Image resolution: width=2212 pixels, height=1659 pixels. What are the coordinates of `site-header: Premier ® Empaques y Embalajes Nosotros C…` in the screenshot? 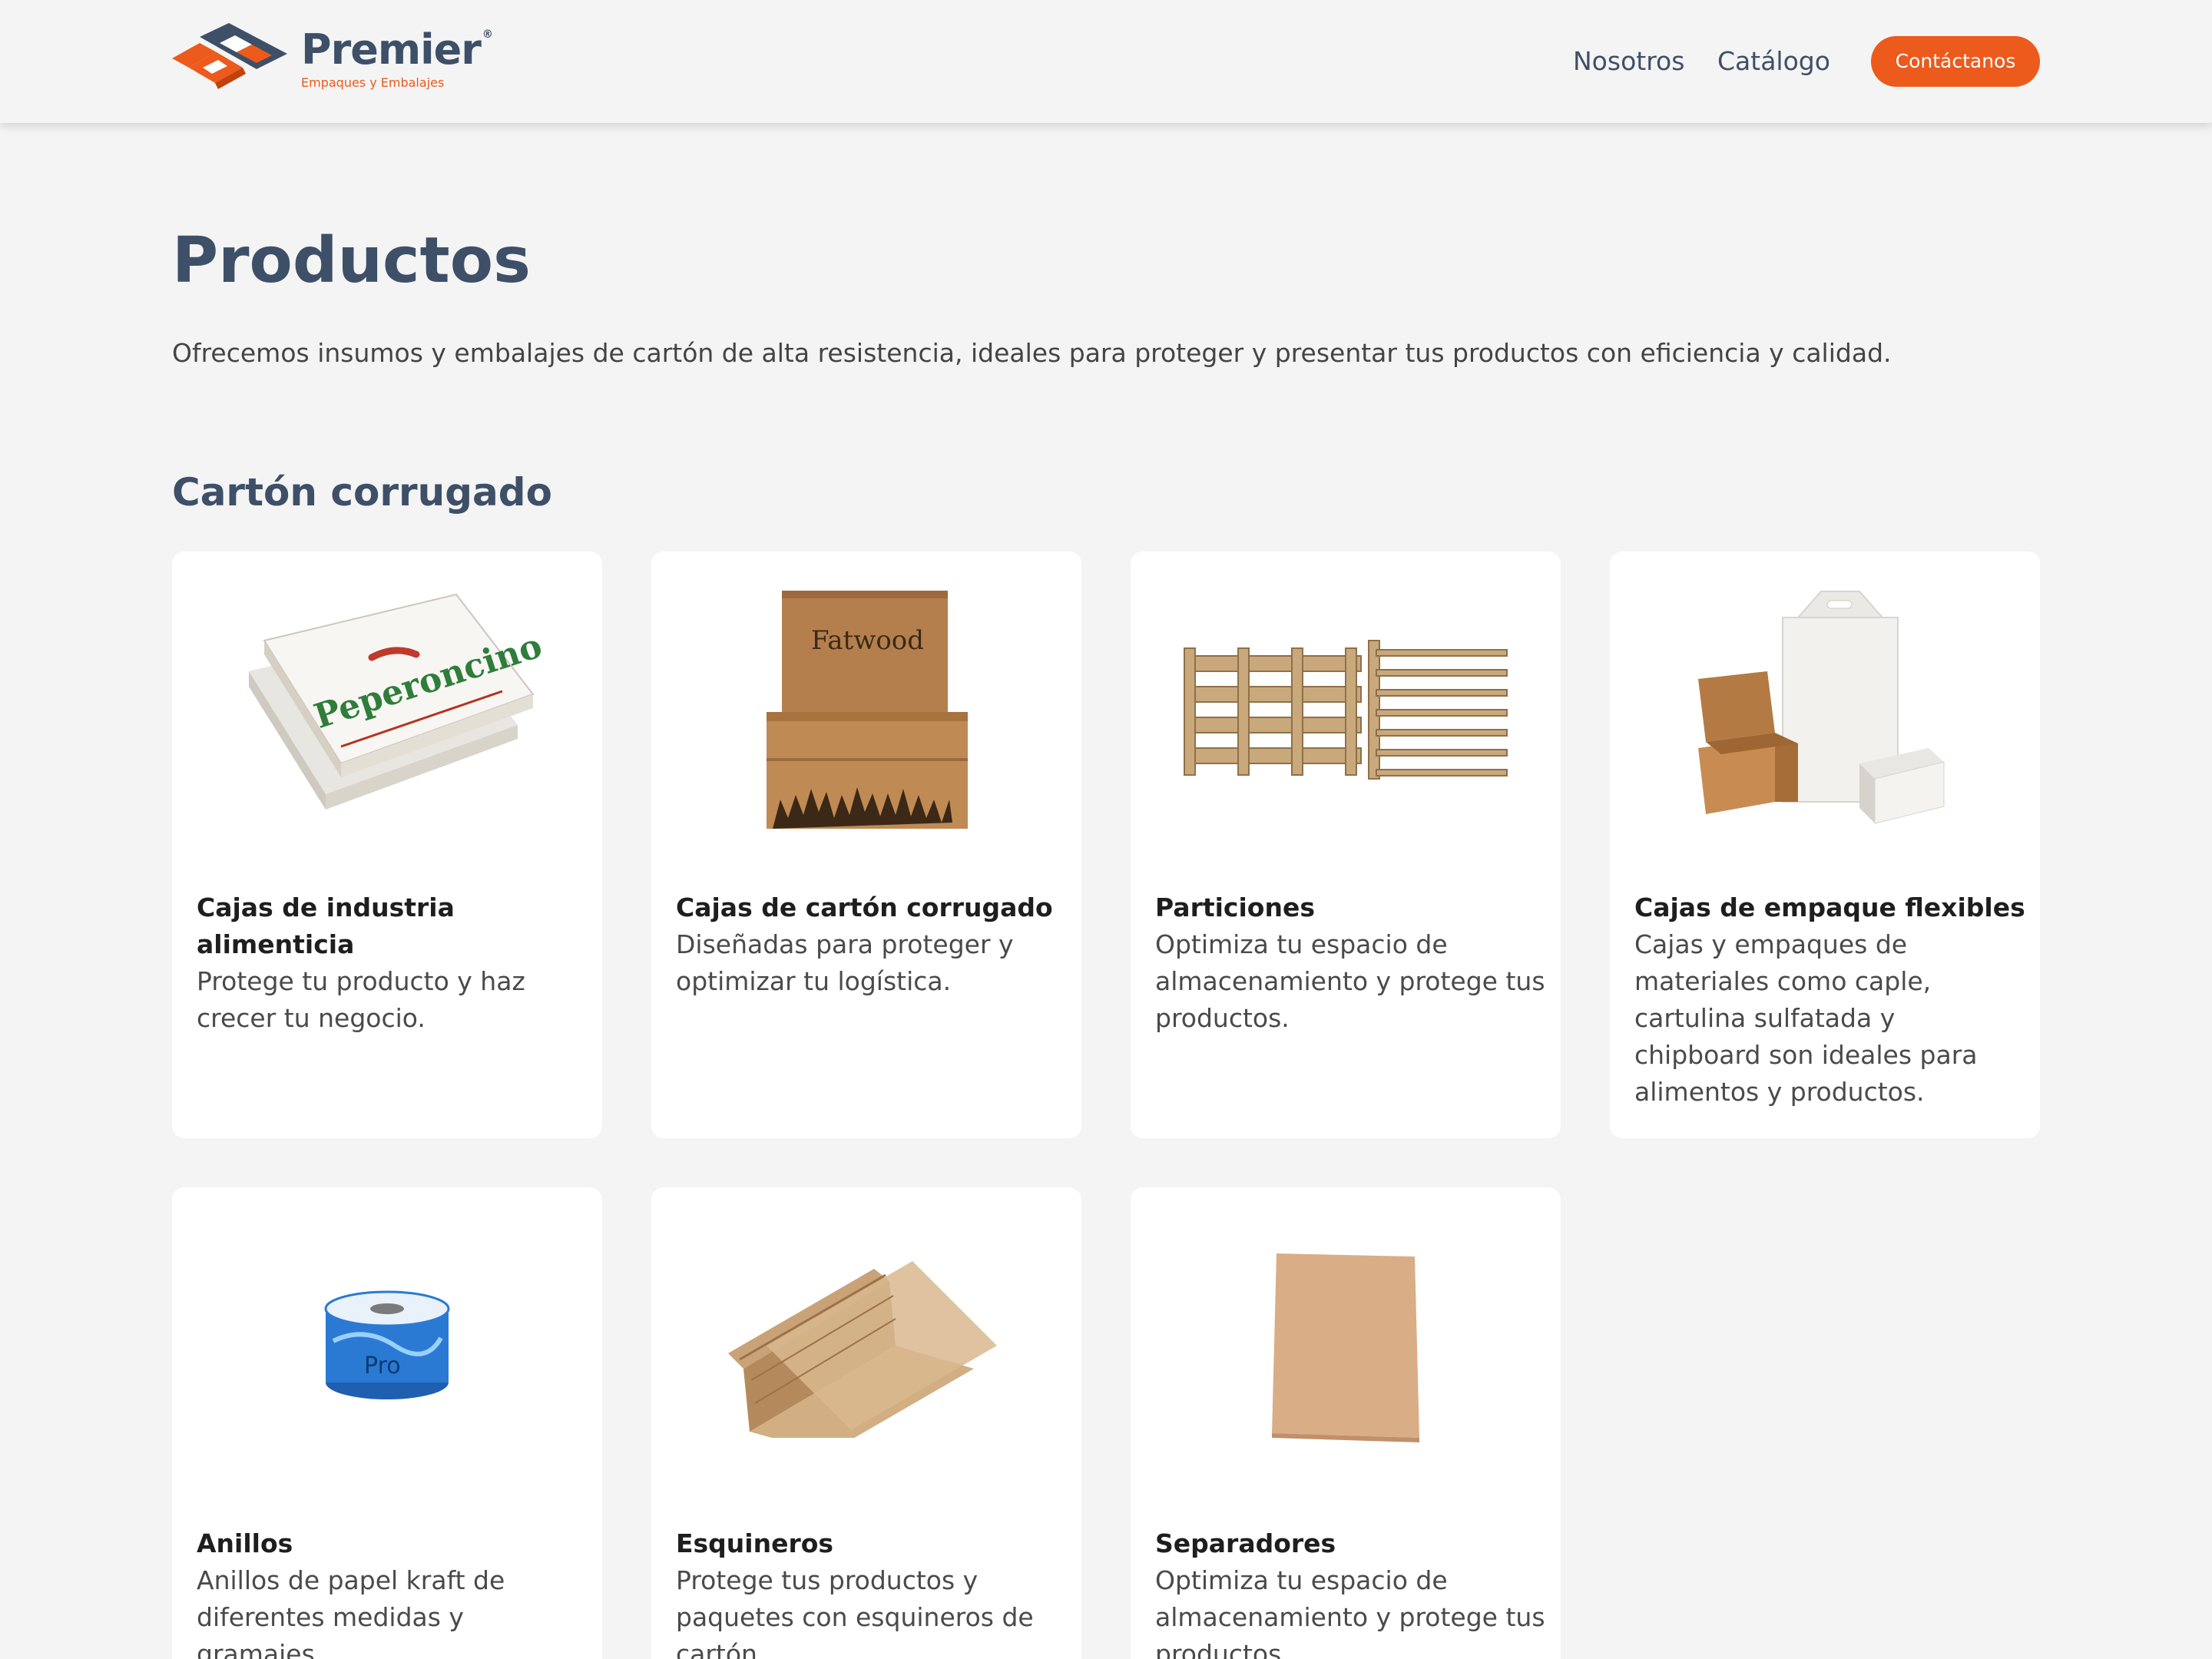 It's located at (1106, 61).